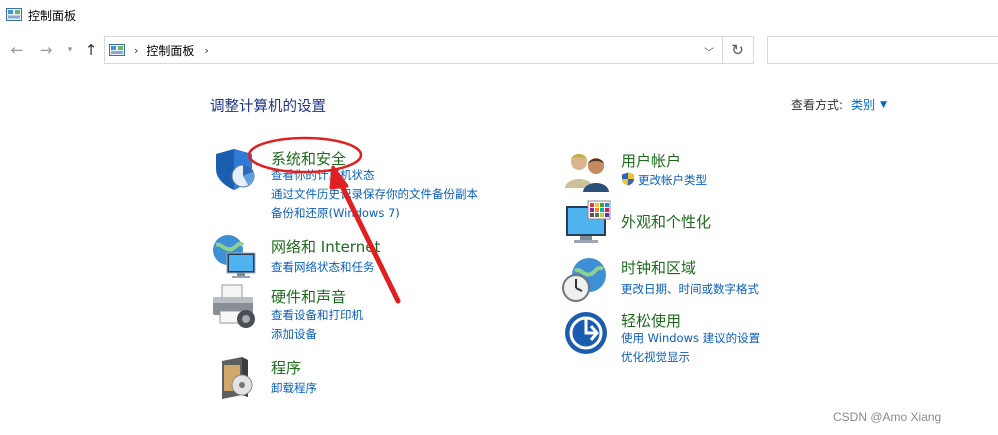 The image size is (998, 435). What do you see at coordinates (52, 15) in the screenshot?
I see `window-title: 控制面板` at bounding box center [52, 15].